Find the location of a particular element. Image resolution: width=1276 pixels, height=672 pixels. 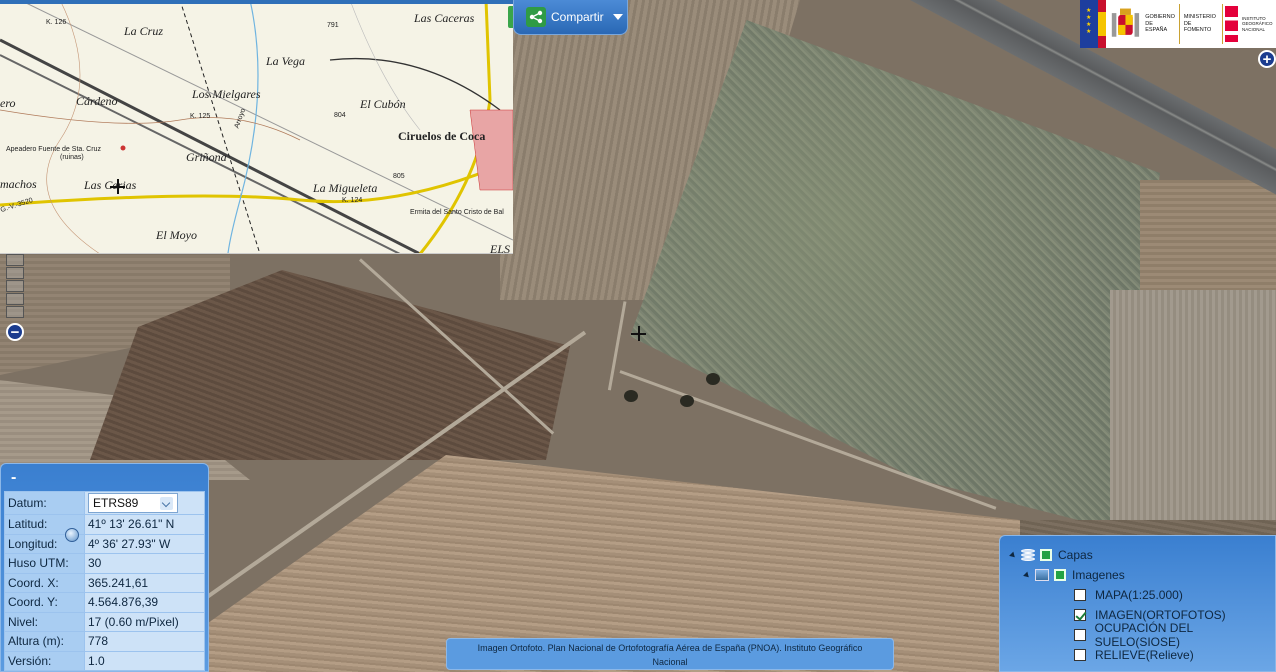

table-row: Datum: ETRS89 is located at coordinates (104, 503).